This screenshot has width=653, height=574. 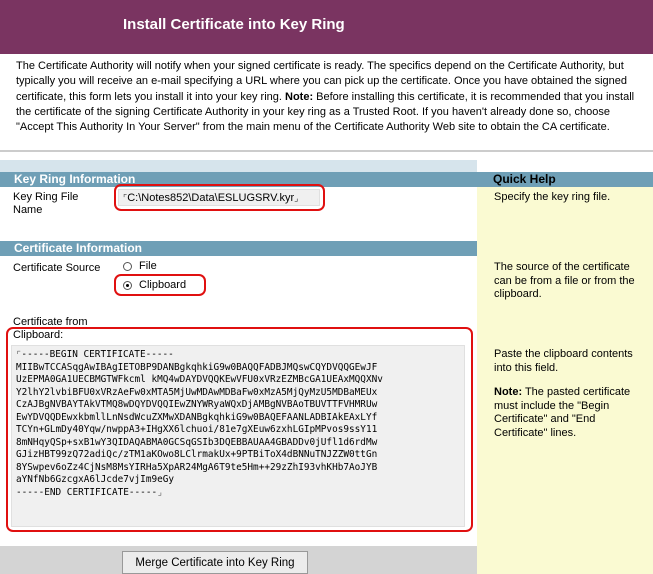 I want to click on page-header: Install Certificate into Key Ring, so click(x=326, y=27).